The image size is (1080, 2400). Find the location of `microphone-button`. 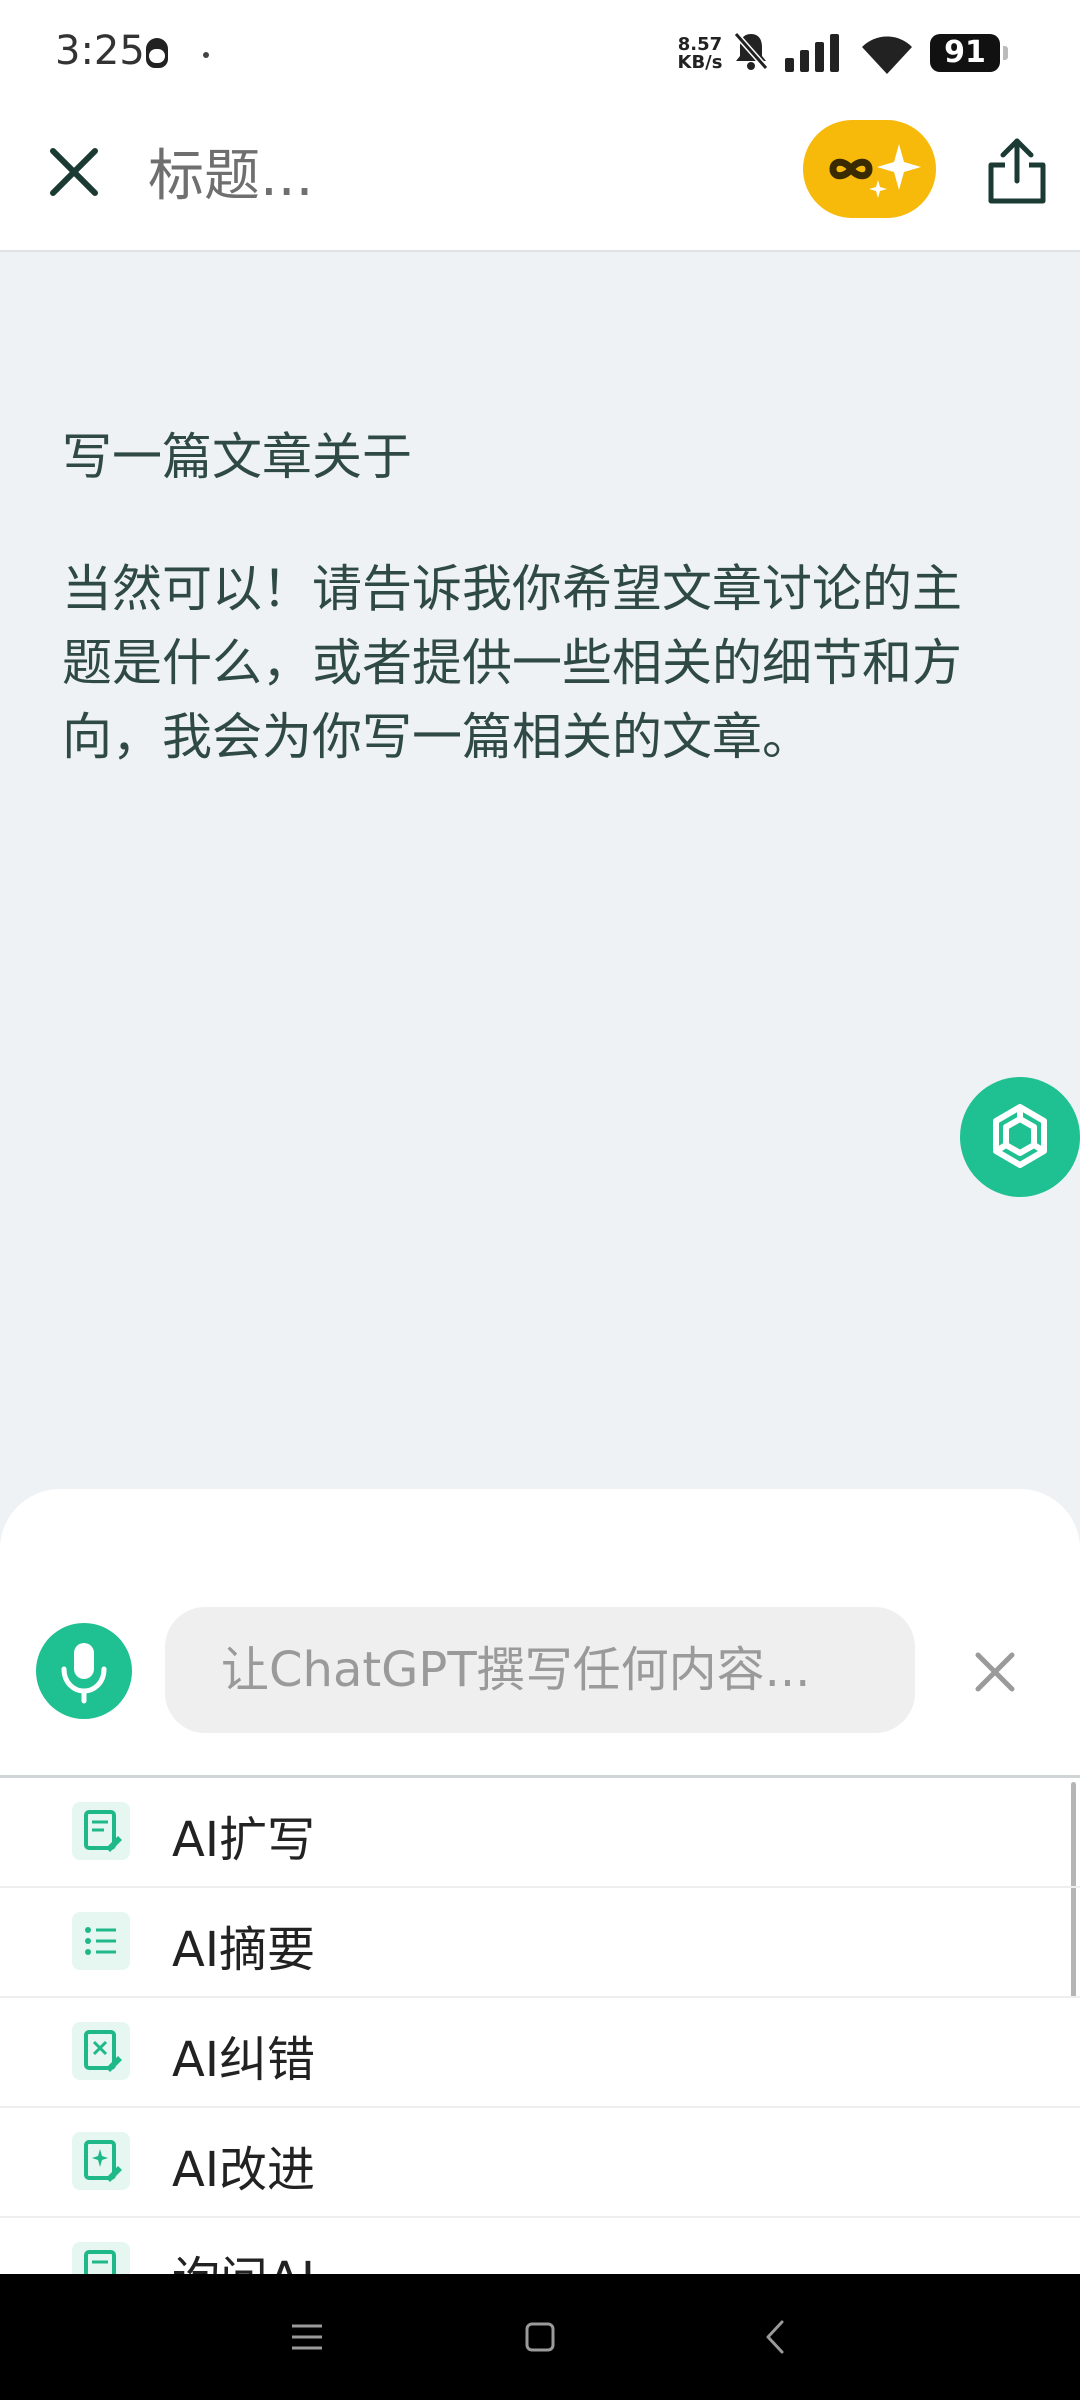

microphone-button is located at coordinates (84, 1671).